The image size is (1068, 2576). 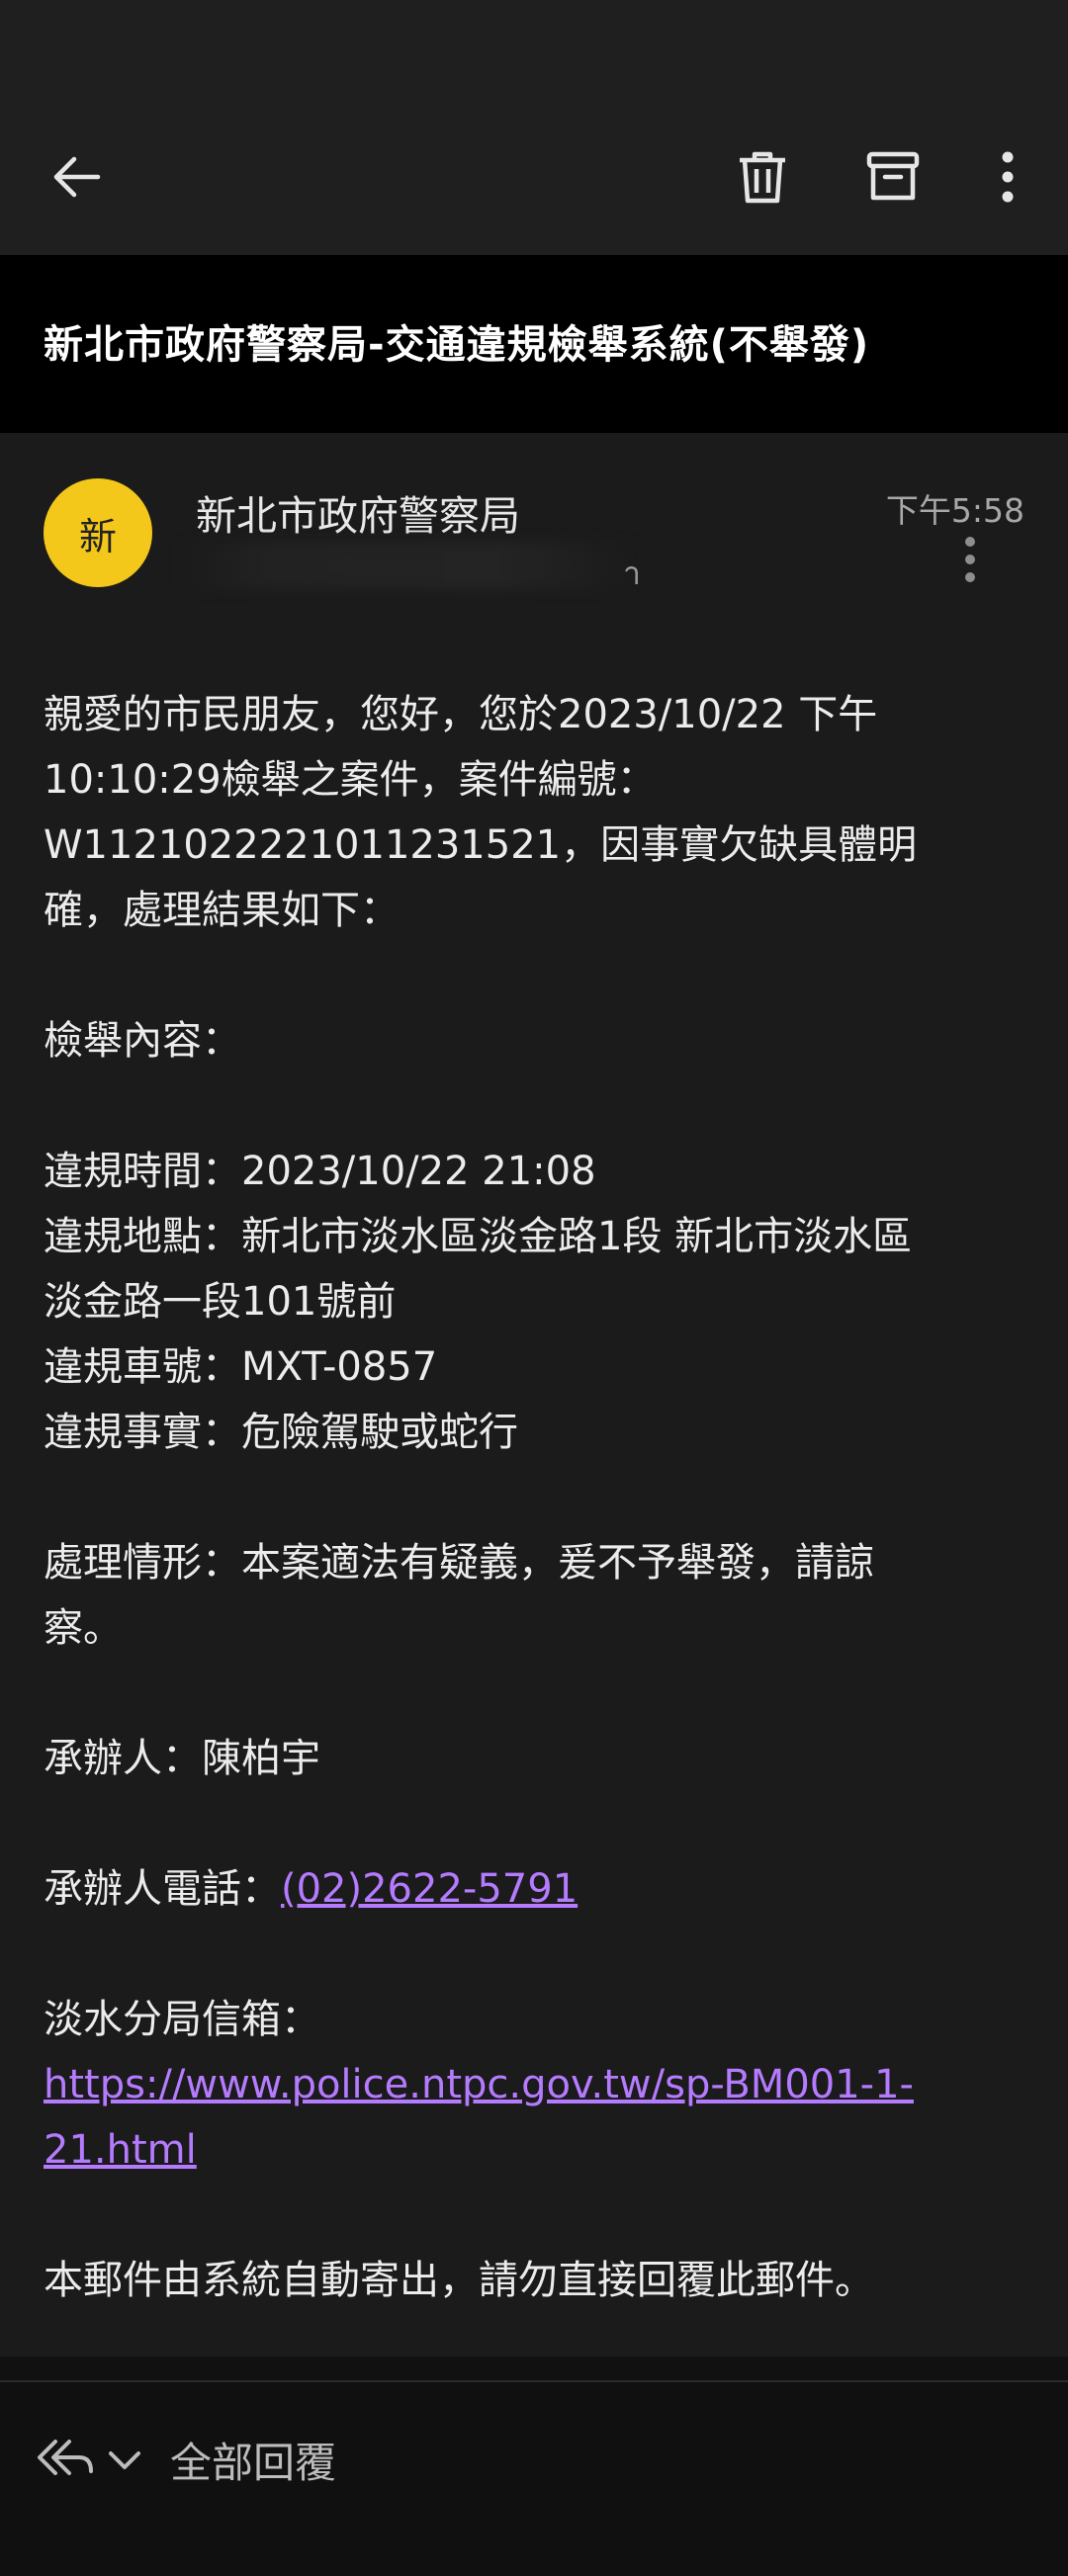 What do you see at coordinates (457, 345) in the screenshot?
I see `email-subject: 新北市政府警察局-交通違規檢舉系統(不舉發)` at bounding box center [457, 345].